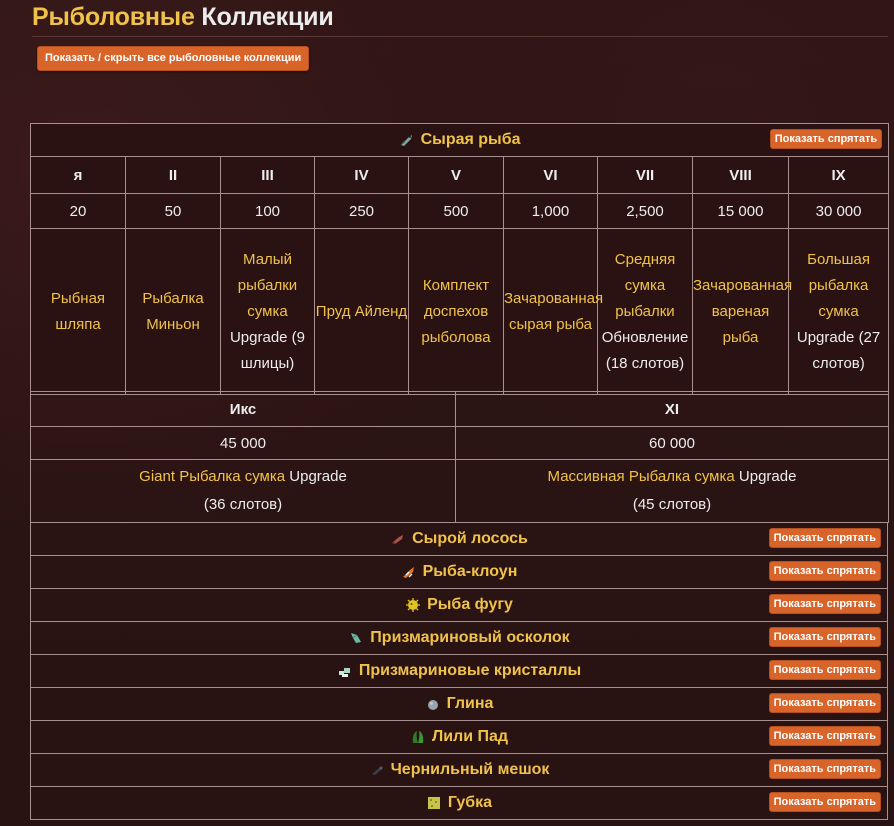 The image size is (894, 826). I want to click on reward-link: Комплект доспехов рыболова, so click(455, 311).